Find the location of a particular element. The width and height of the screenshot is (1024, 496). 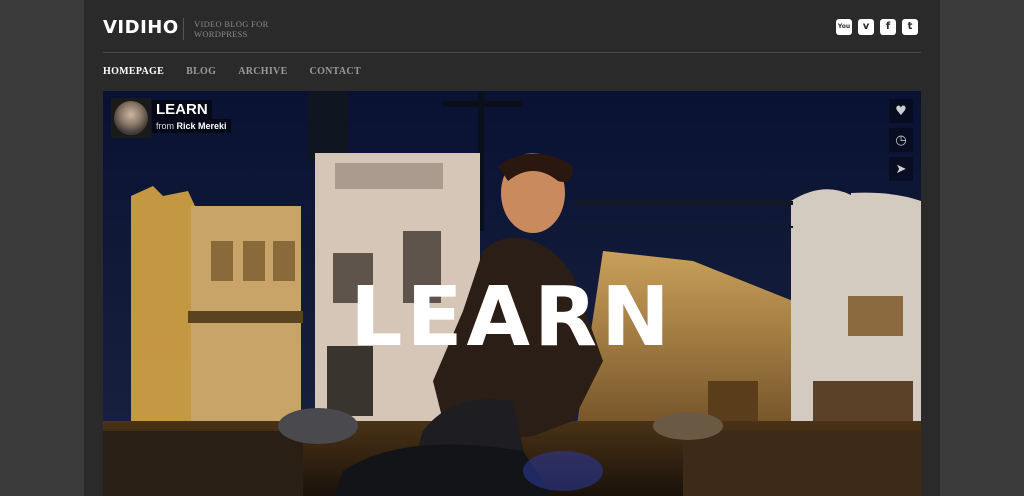

from-label: from is located at coordinates (165, 126).